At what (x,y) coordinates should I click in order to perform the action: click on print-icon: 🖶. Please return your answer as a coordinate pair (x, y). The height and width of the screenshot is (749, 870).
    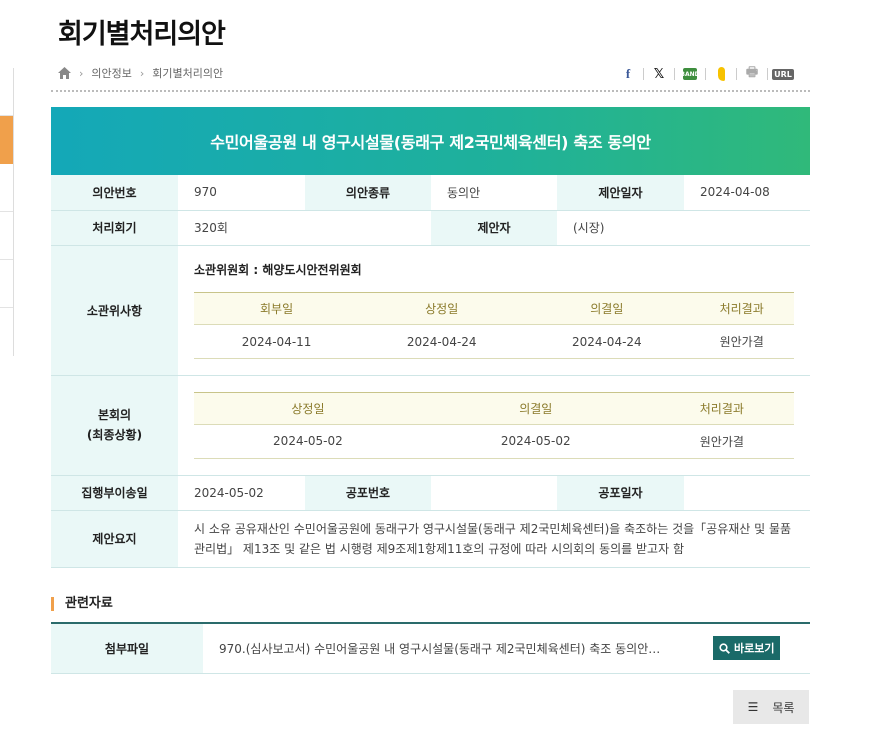
    Looking at the image, I should click on (752, 74).